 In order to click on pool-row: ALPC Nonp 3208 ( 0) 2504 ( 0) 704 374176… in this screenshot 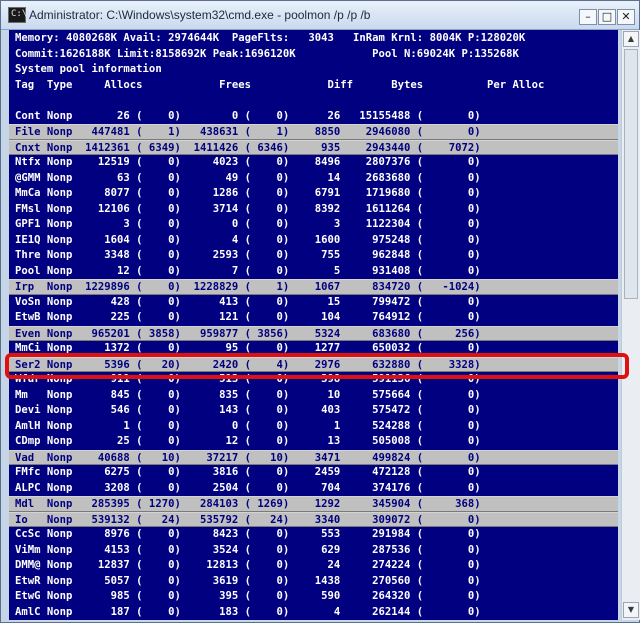, I will do `click(248, 487)`.